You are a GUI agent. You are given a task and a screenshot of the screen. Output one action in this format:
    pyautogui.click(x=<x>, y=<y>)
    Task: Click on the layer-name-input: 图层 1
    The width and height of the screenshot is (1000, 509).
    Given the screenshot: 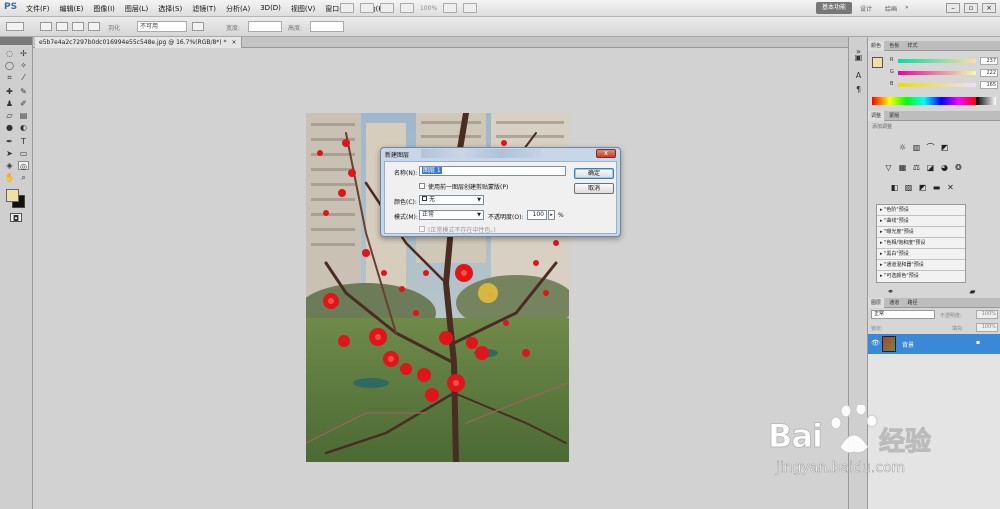 What is the action you would take?
    pyautogui.click(x=492, y=171)
    